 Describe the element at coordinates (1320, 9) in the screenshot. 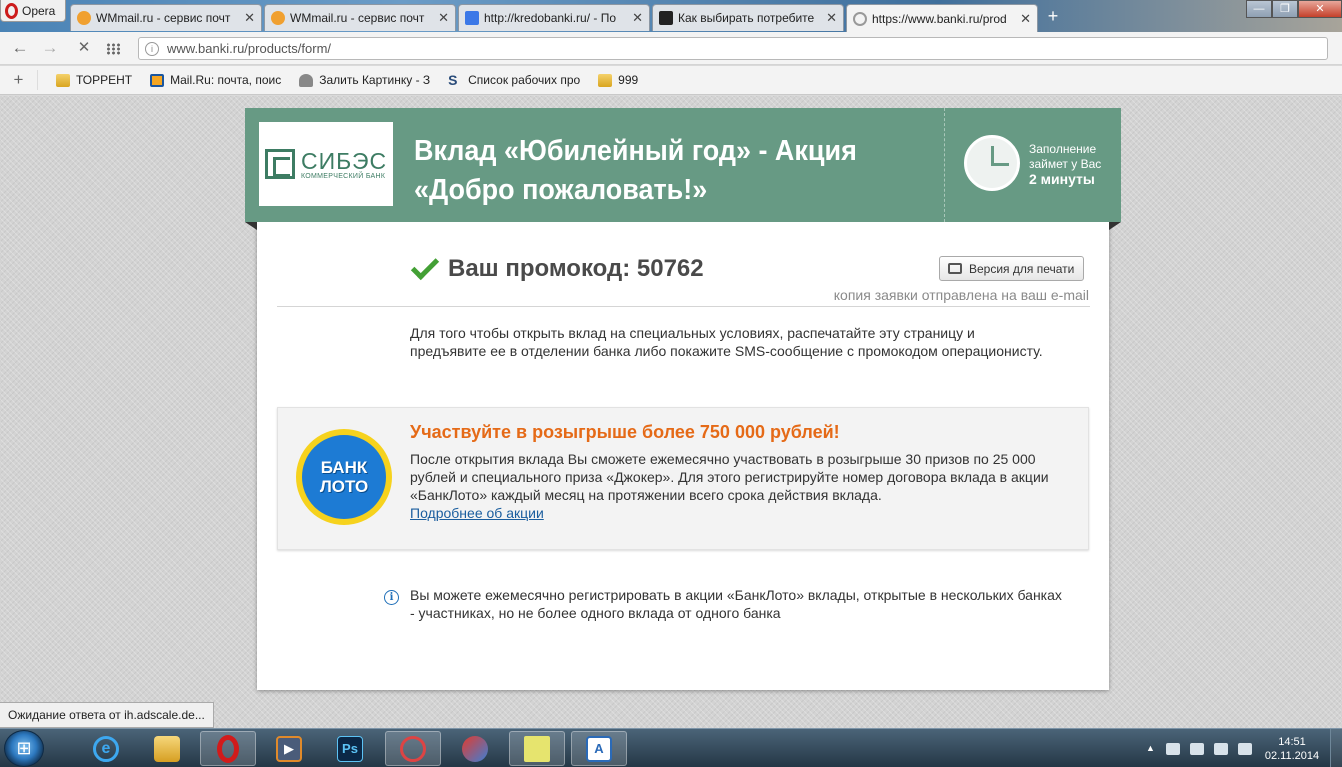

I see `close-window-button: ✕` at that location.